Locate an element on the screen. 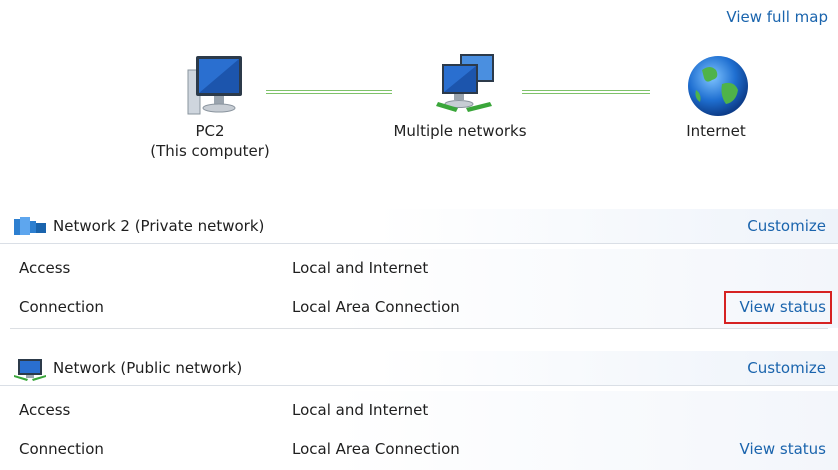 This screenshot has height=470, width=838. section-divider is located at coordinates (419, 328).